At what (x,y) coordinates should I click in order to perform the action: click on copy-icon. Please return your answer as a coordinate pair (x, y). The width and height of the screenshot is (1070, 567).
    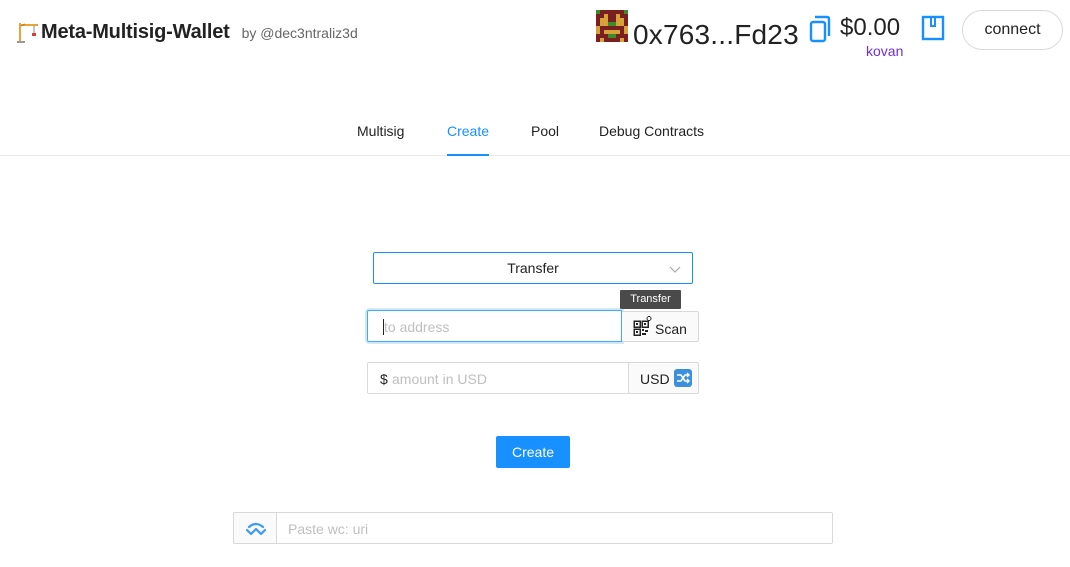
    Looking at the image, I should click on (820, 29).